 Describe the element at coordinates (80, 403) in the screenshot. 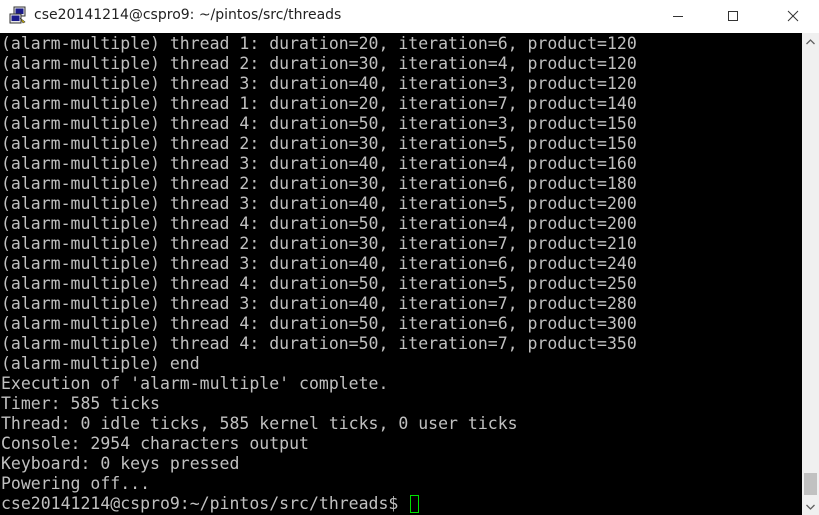

I see `terminal-line: Timer: 585 ticks` at that location.